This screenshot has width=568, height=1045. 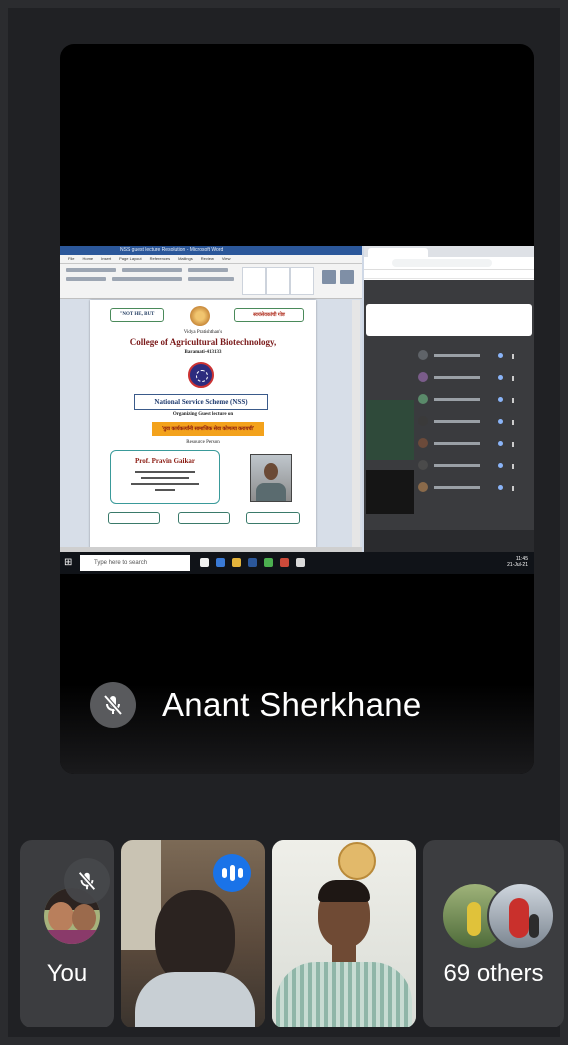 I want to click on word-icon, so click(x=252, y=562).